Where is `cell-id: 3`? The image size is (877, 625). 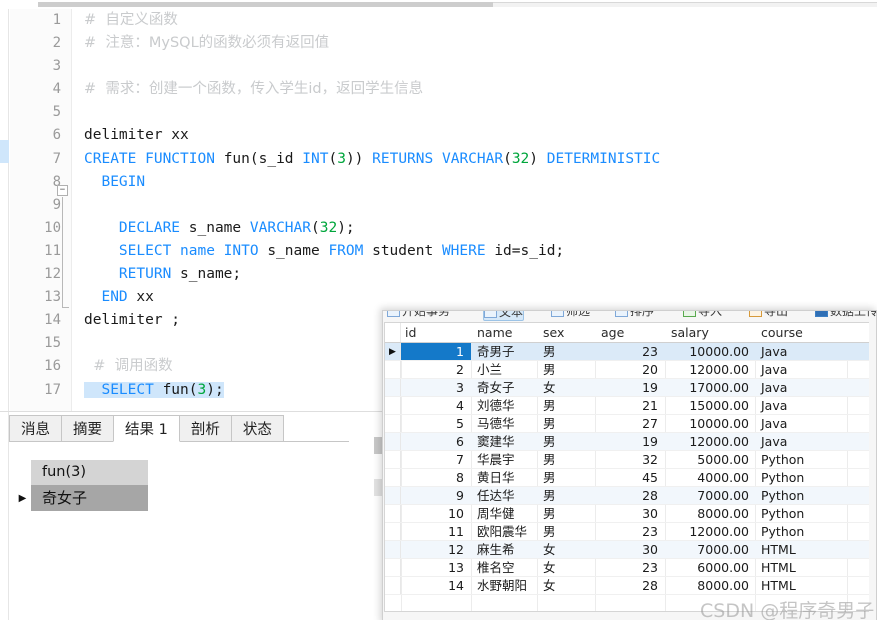 cell-id: 3 is located at coordinates (436, 387).